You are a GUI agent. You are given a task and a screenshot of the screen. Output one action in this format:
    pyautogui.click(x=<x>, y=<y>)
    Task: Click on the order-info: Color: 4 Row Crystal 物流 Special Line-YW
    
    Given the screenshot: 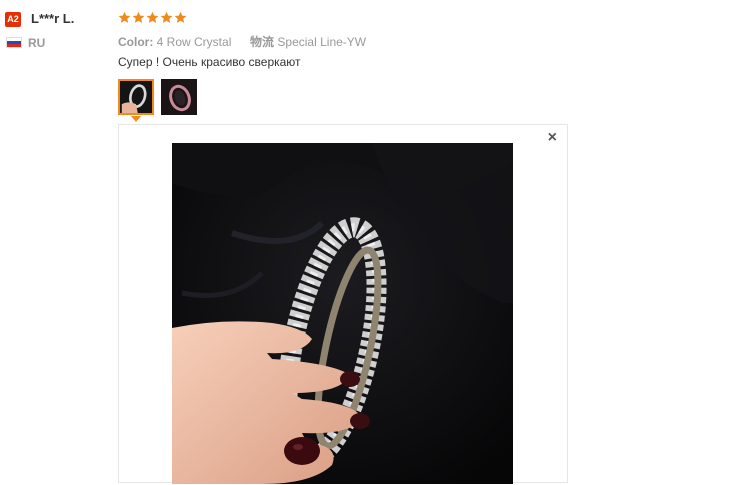 What is the action you would take?
    pyautogui.click(x=242, y=41)
    